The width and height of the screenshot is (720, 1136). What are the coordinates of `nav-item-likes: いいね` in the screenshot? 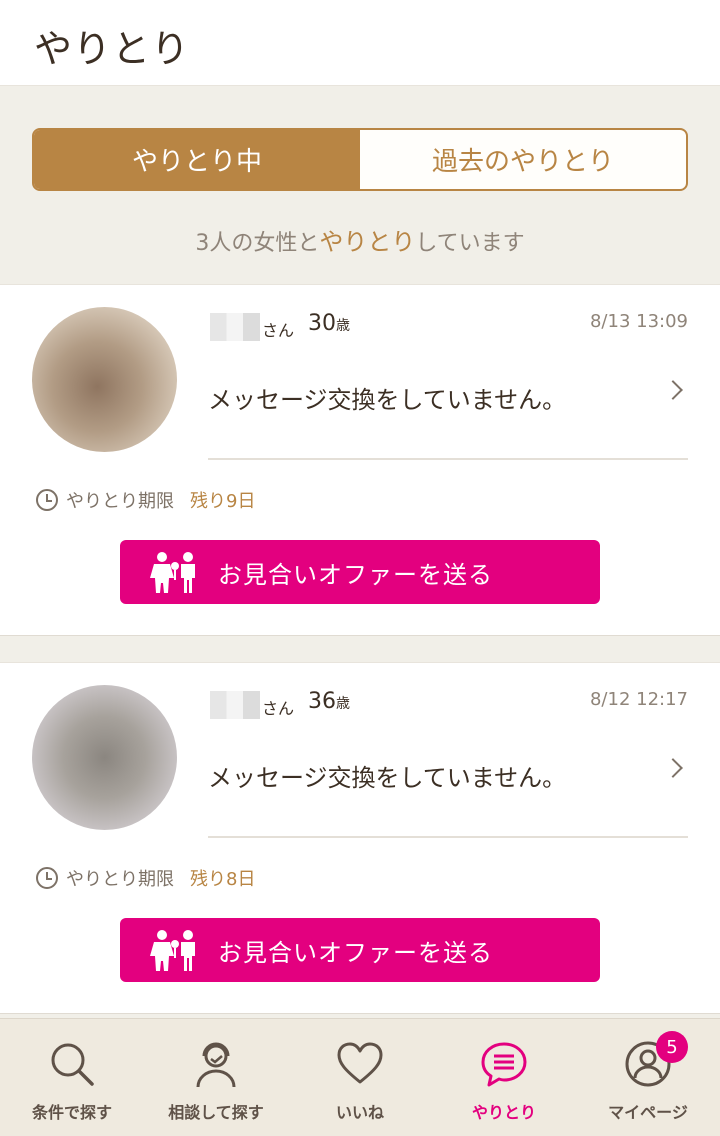 It's located at (360, 1077).